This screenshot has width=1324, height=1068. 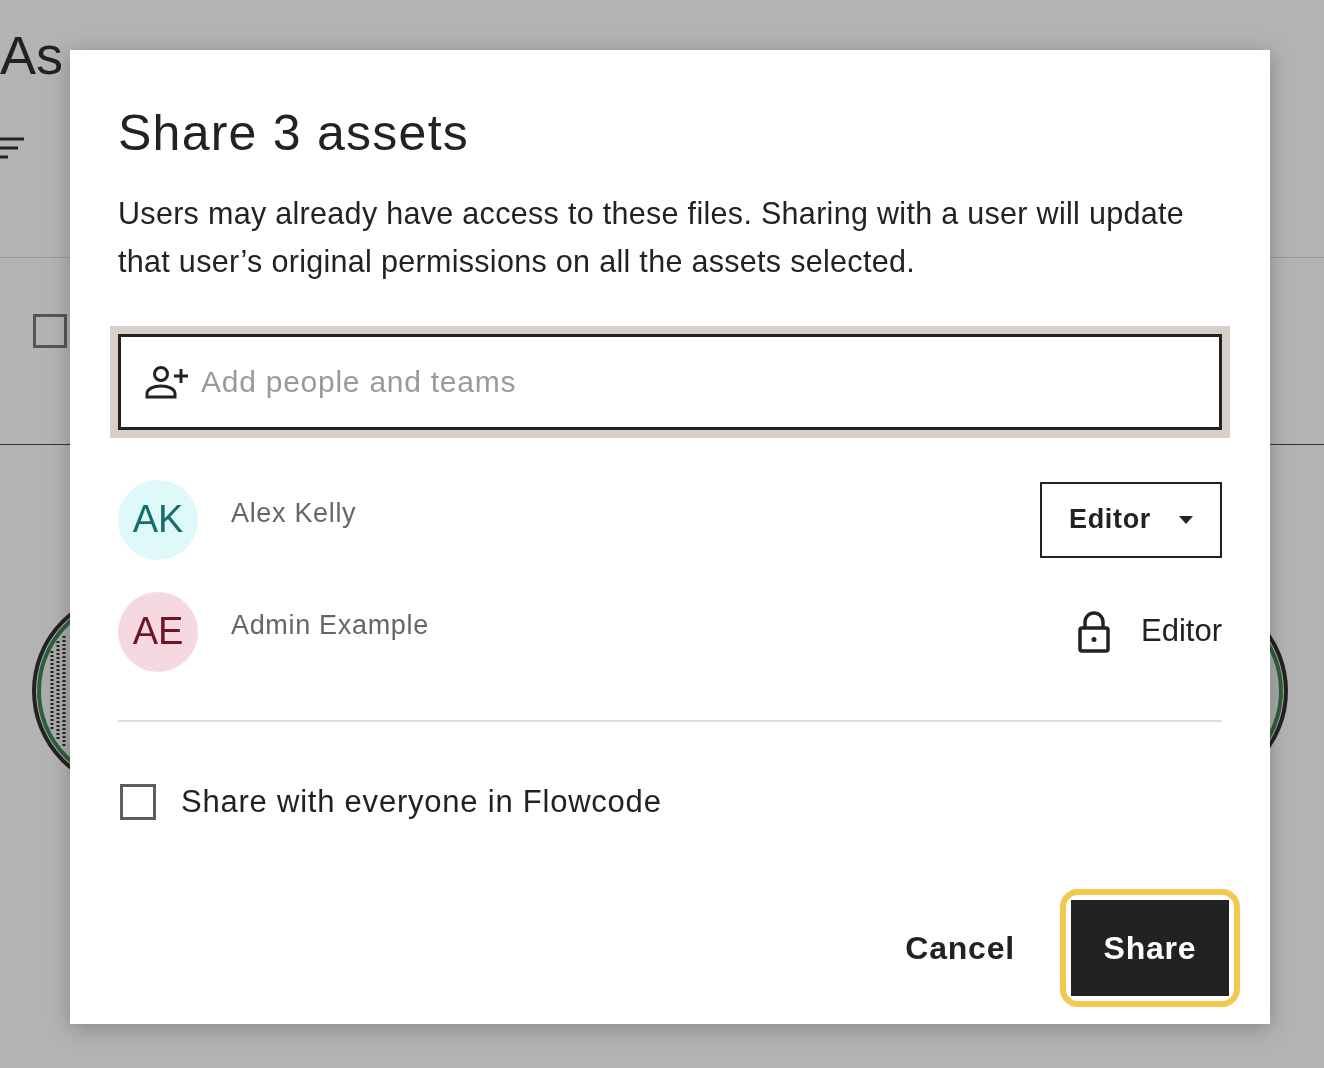 What do you see at coordinates (294, 514) in the screenshot?
I see `member-name: Alex Kelly` at bounding box center [294, 514].